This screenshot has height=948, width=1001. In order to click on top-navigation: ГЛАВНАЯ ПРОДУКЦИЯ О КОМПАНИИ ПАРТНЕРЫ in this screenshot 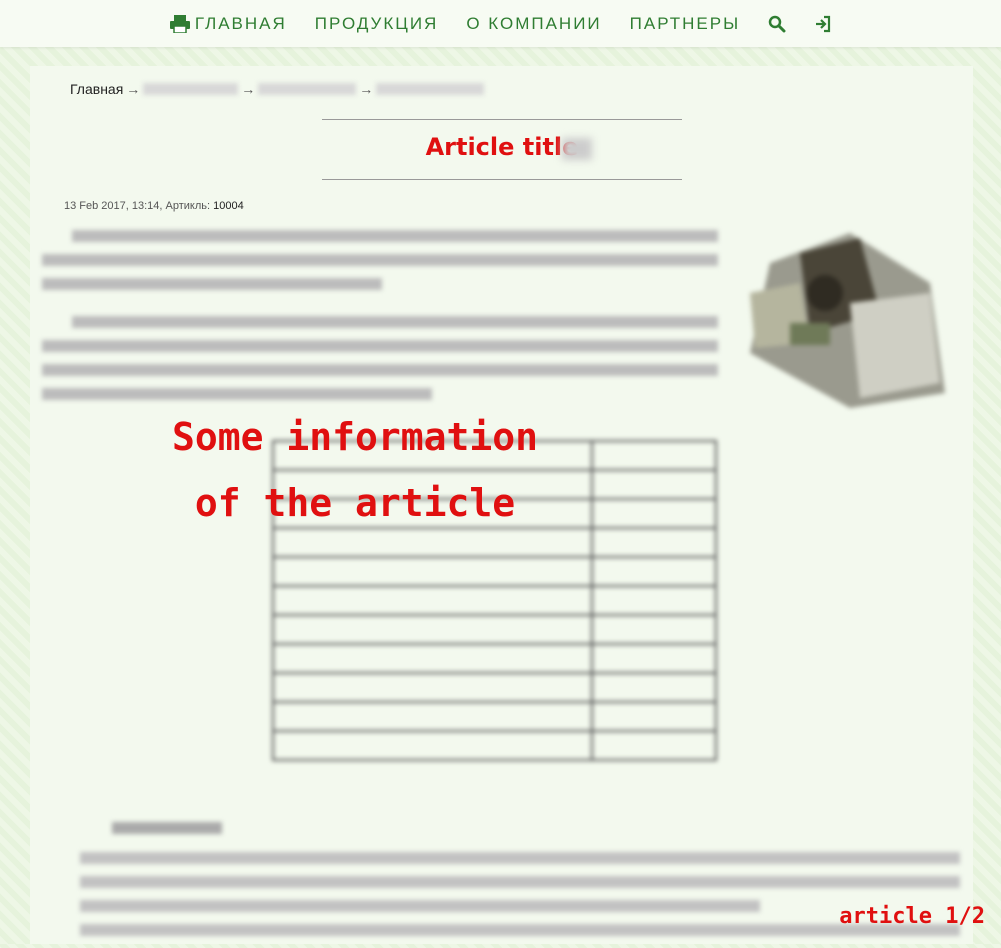, I will do `click(500, 23)`.